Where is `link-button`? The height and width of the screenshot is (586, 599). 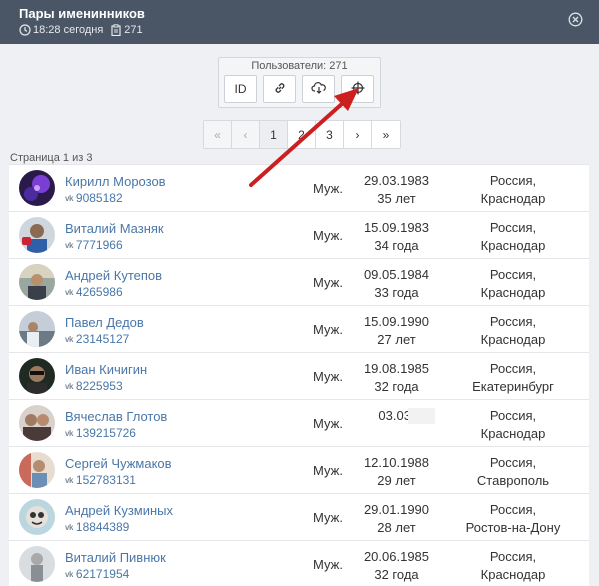
link-button is located at coordinates (279, 89).